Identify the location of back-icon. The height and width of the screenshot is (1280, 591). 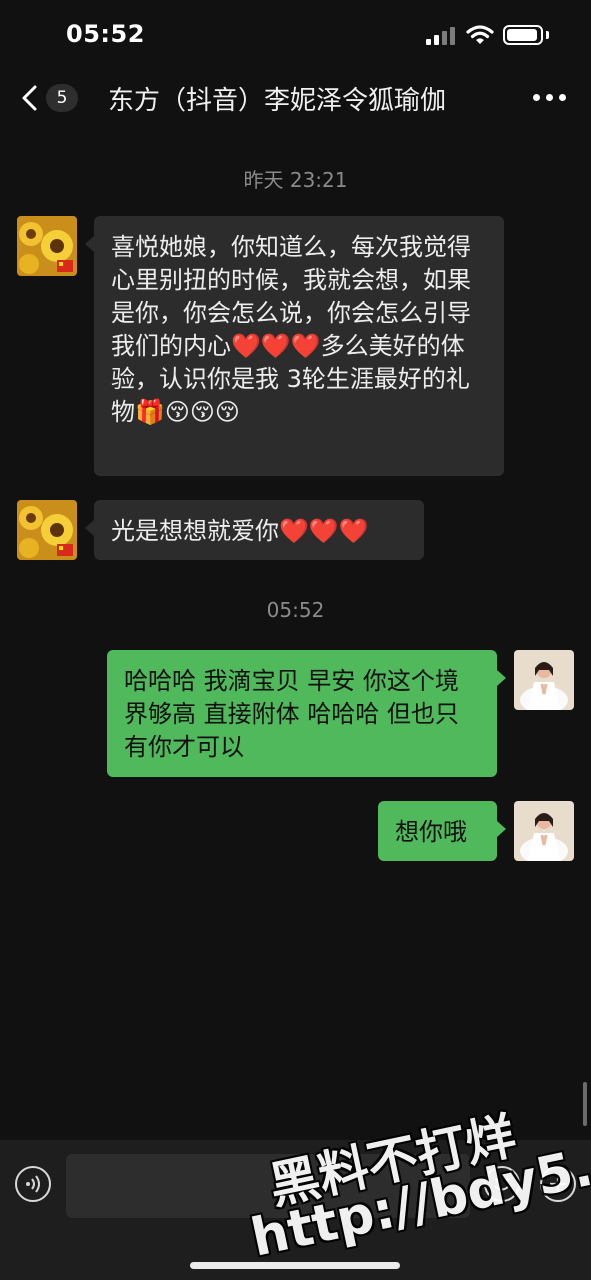
(30, 98).